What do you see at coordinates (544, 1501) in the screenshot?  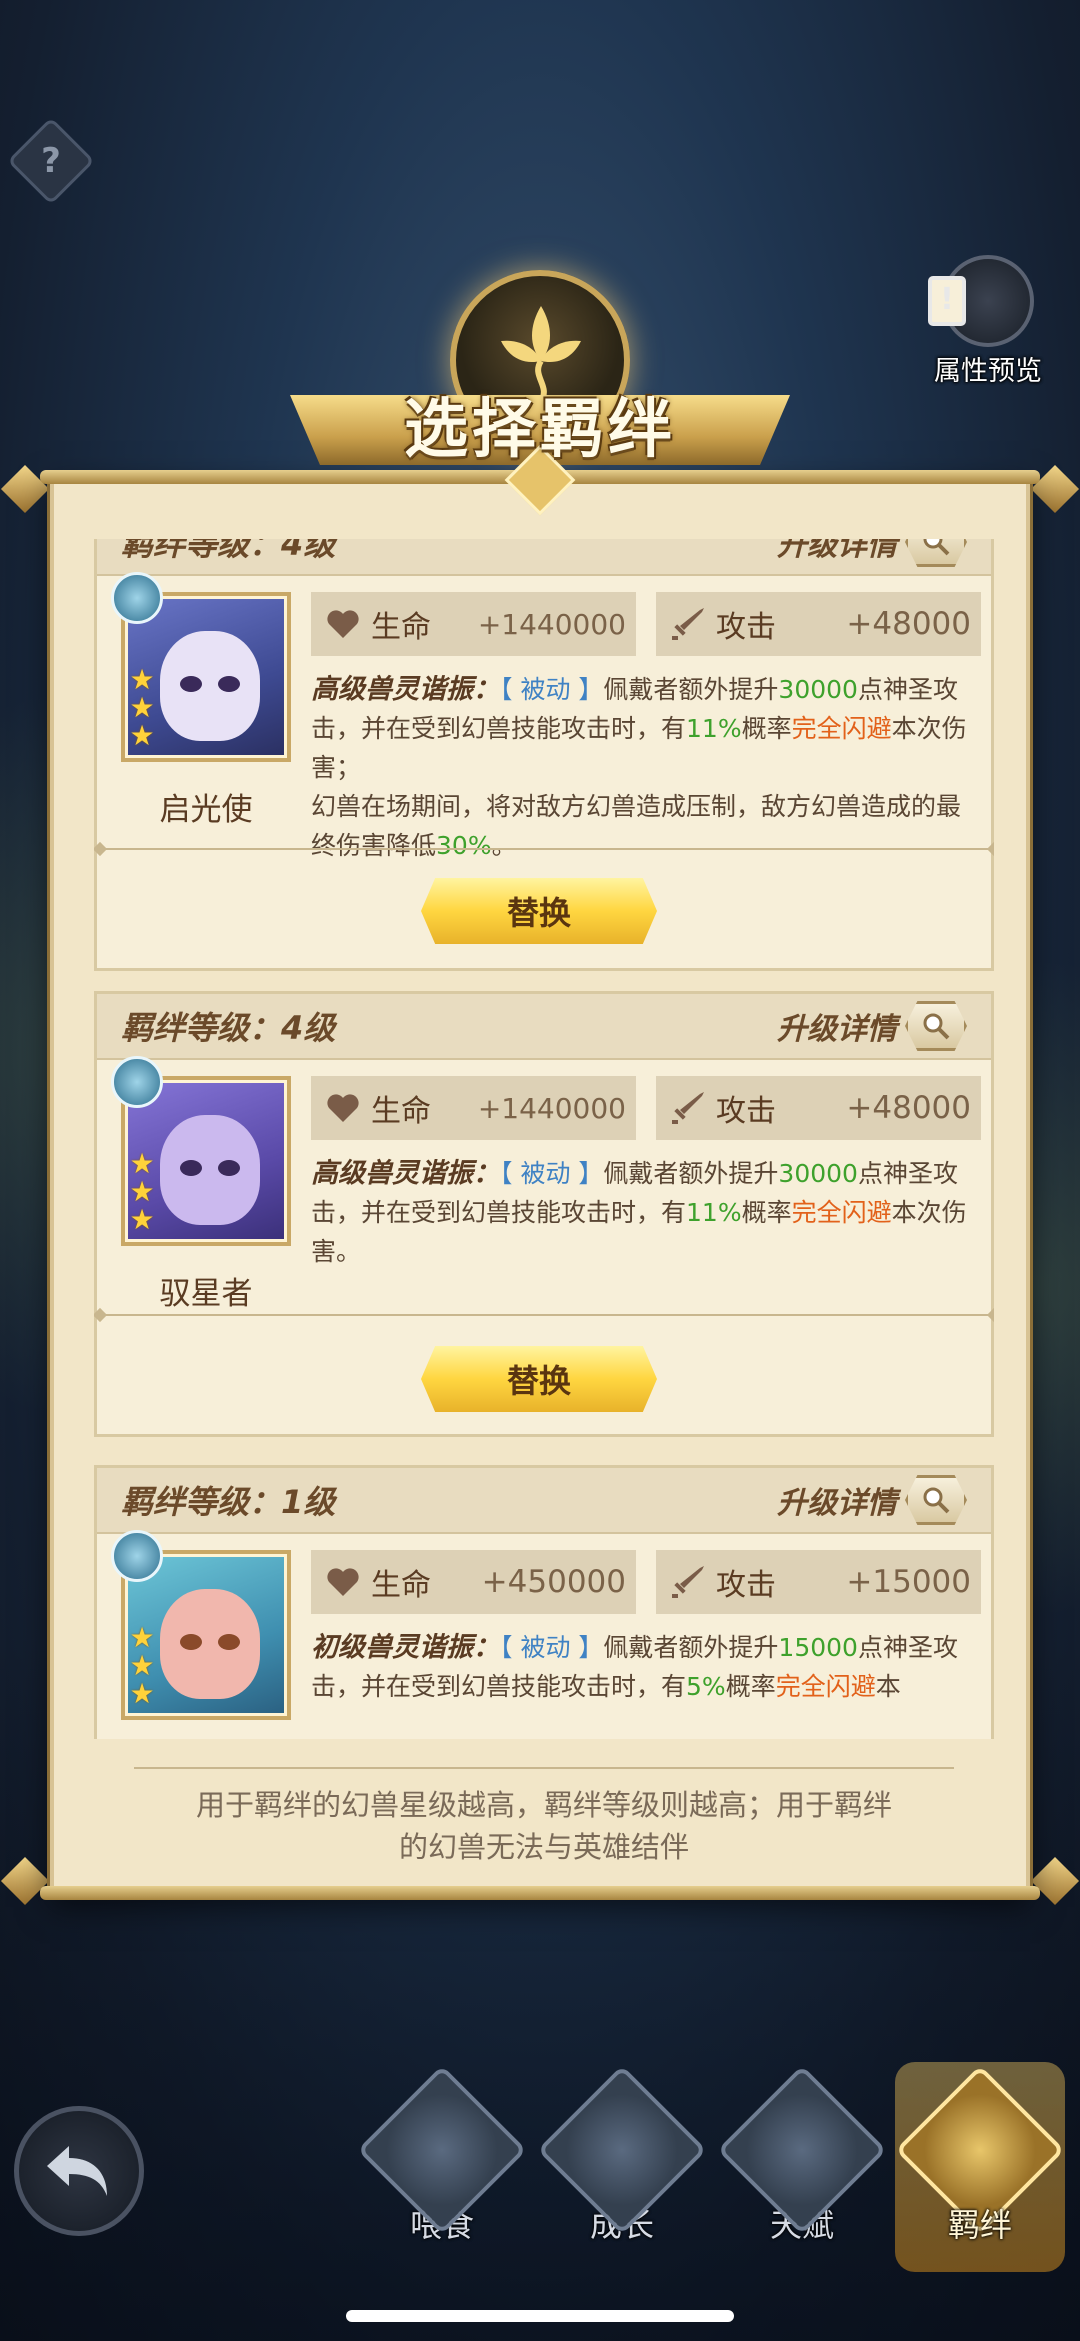 I see `card-header: 羁绊等级：1级 升级详情` at bounding box center [544, 1501].